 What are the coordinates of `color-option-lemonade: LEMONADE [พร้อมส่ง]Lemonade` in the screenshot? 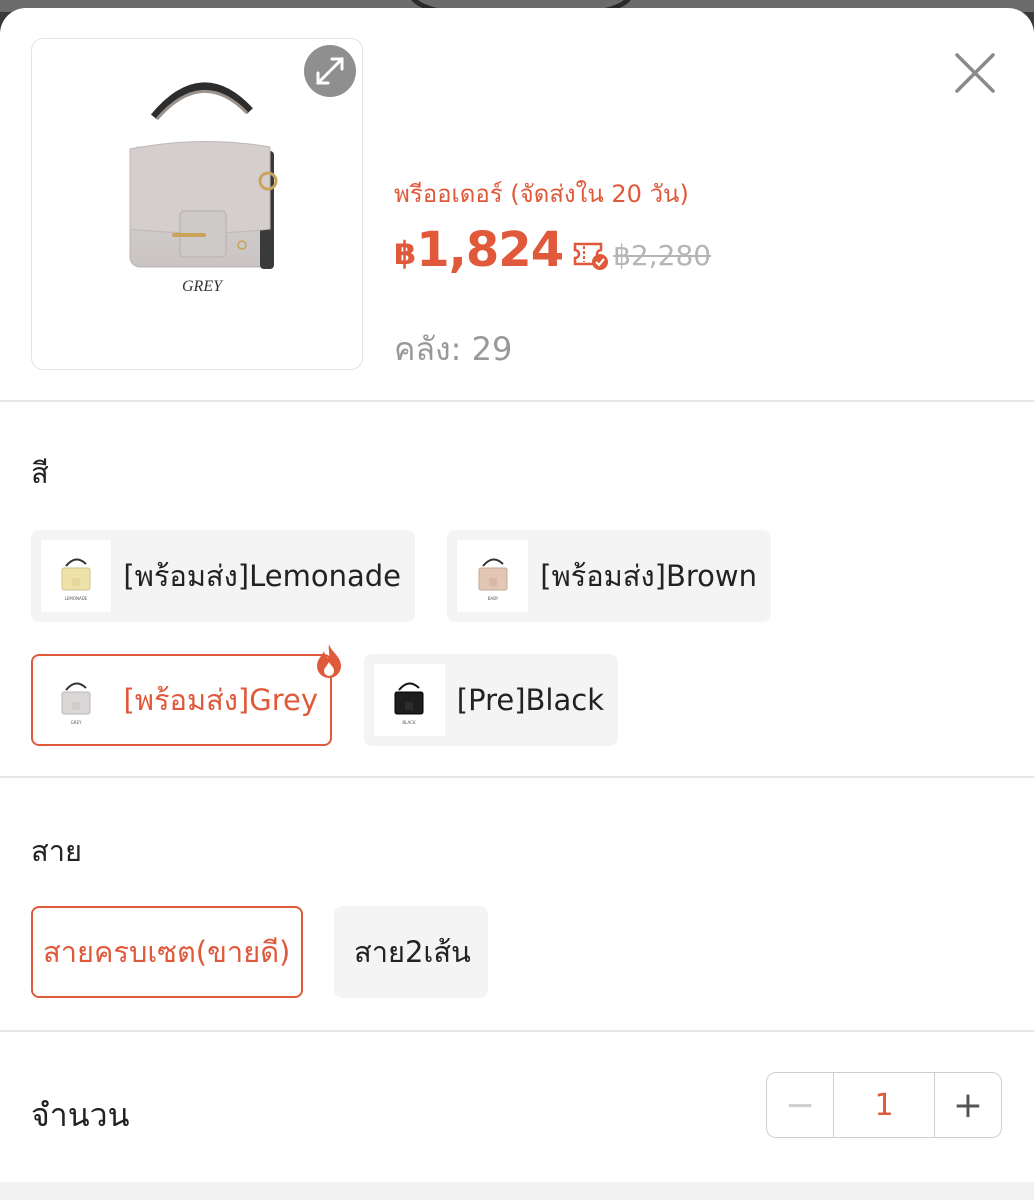 It's located at (223, 576).